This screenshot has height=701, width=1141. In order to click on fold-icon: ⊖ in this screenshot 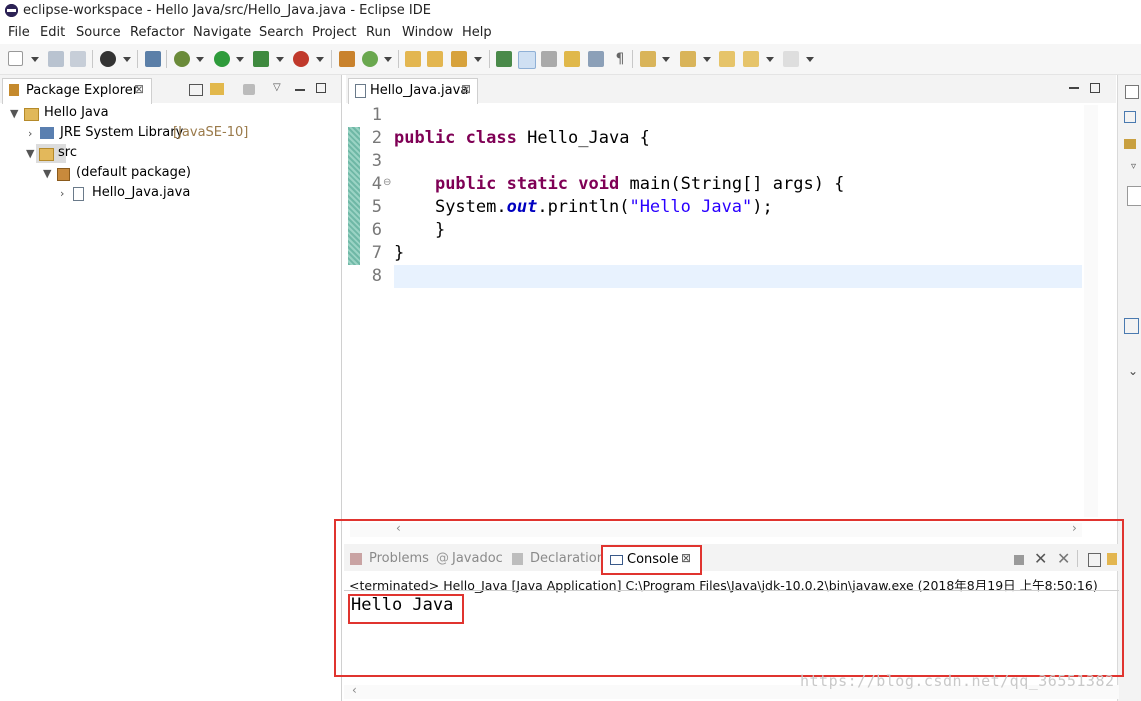, I will do `click(387, 182)`.